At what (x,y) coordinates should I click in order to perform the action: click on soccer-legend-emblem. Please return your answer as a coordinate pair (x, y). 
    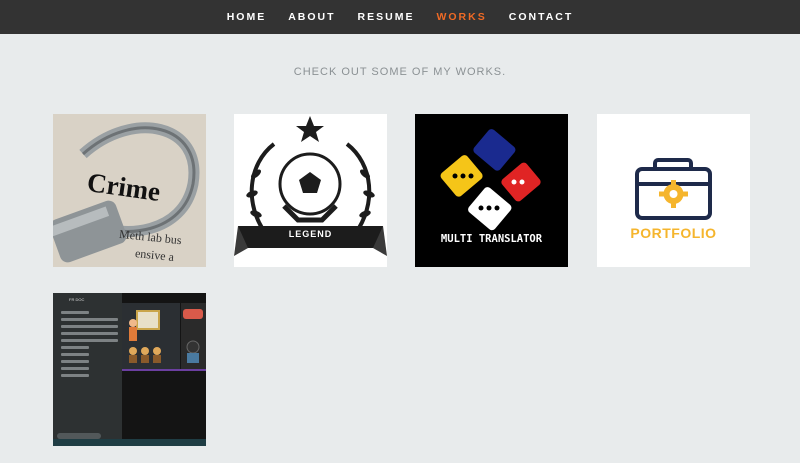
    Looking at the image, I should click on (310, 190).